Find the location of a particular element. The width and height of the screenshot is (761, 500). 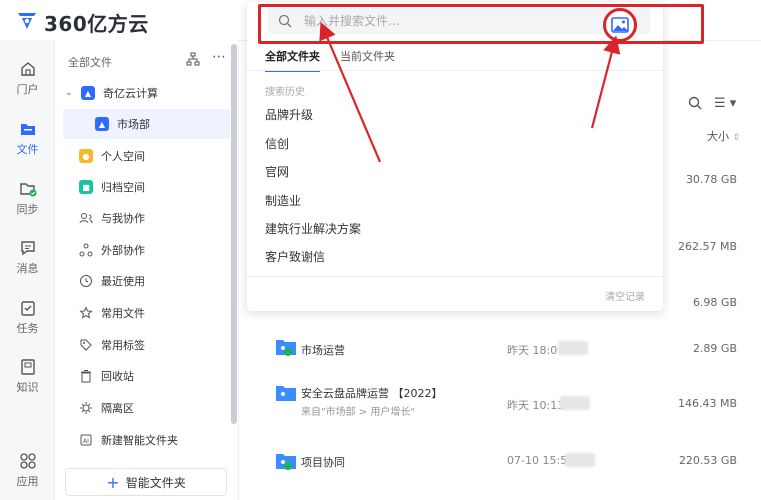

tab-current-folder: 当前文件夹 is located at coordinates (367, 60).